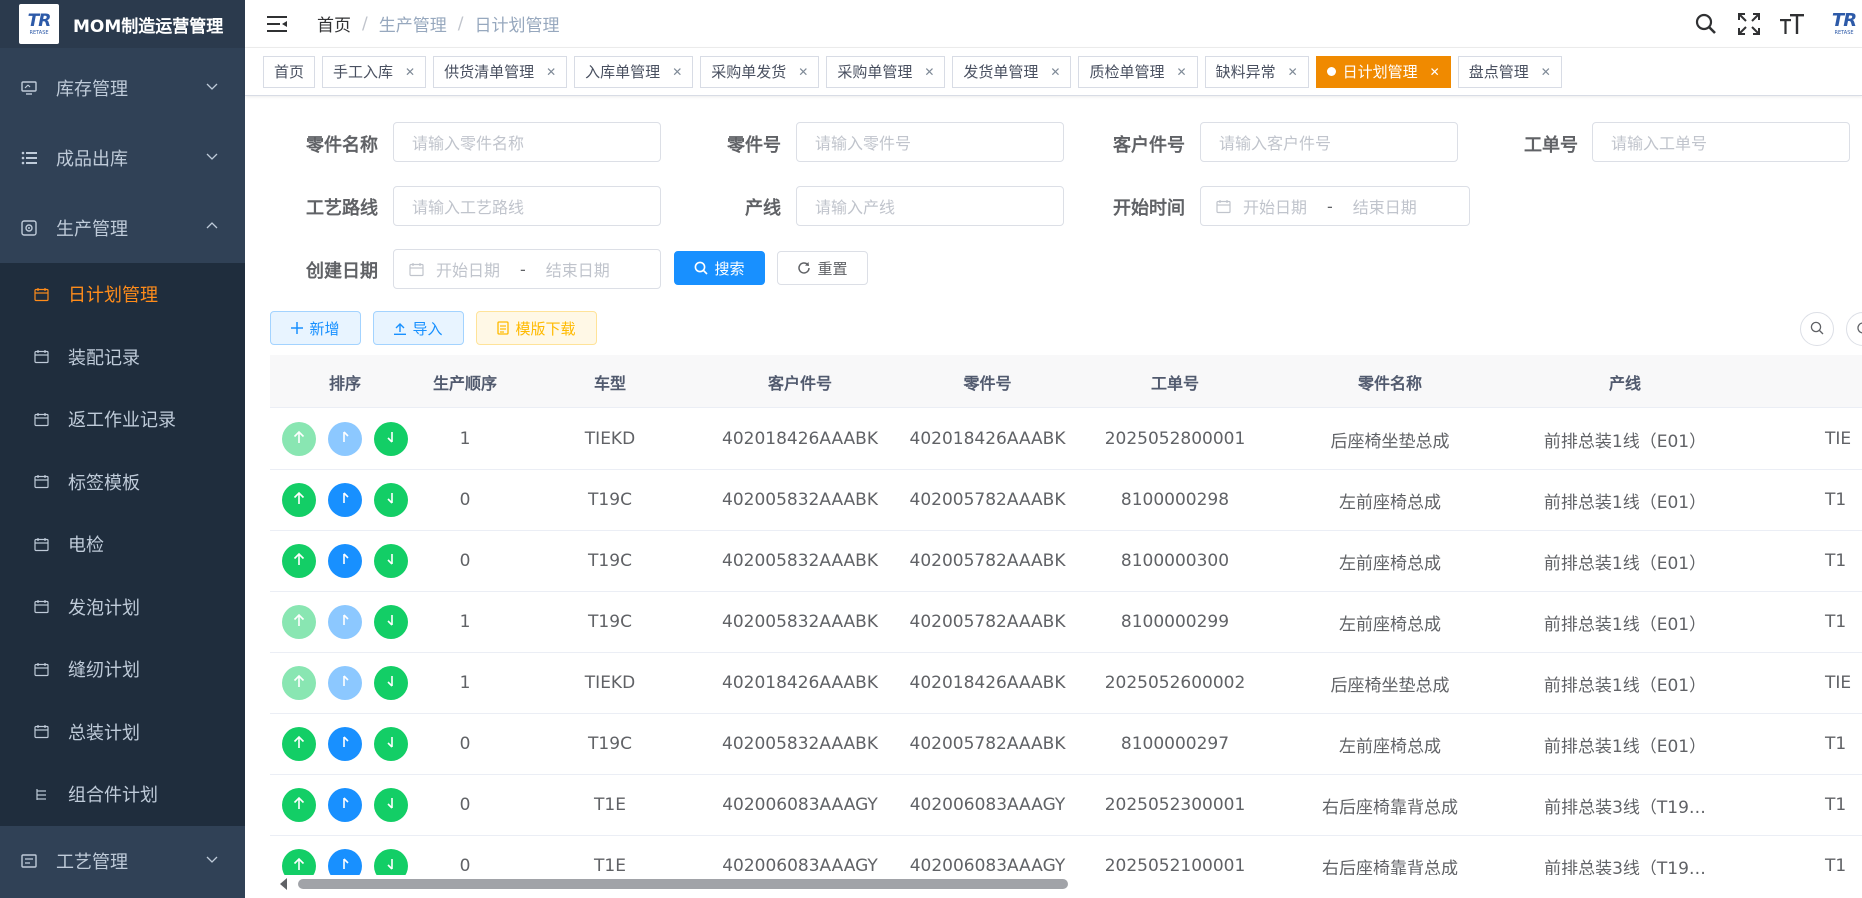  Describe the element at coordinates (1792, 24) in the screenshot. I see `font-size-icon` at that location.